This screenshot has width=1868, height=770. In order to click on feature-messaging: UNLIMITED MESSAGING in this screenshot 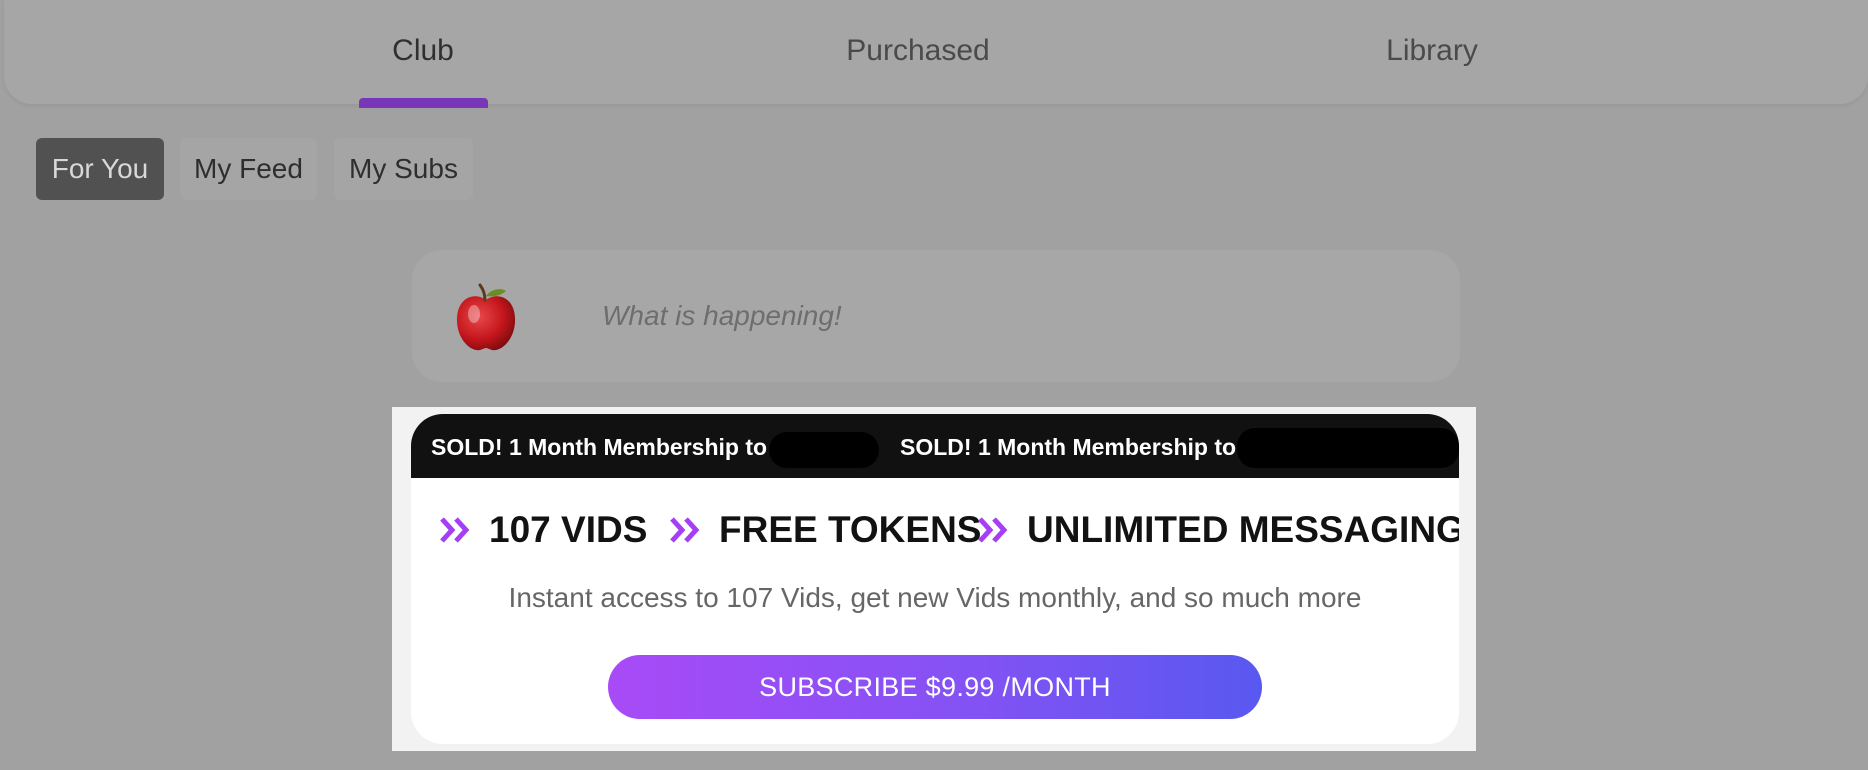, I will do `click(1218, 530)`.